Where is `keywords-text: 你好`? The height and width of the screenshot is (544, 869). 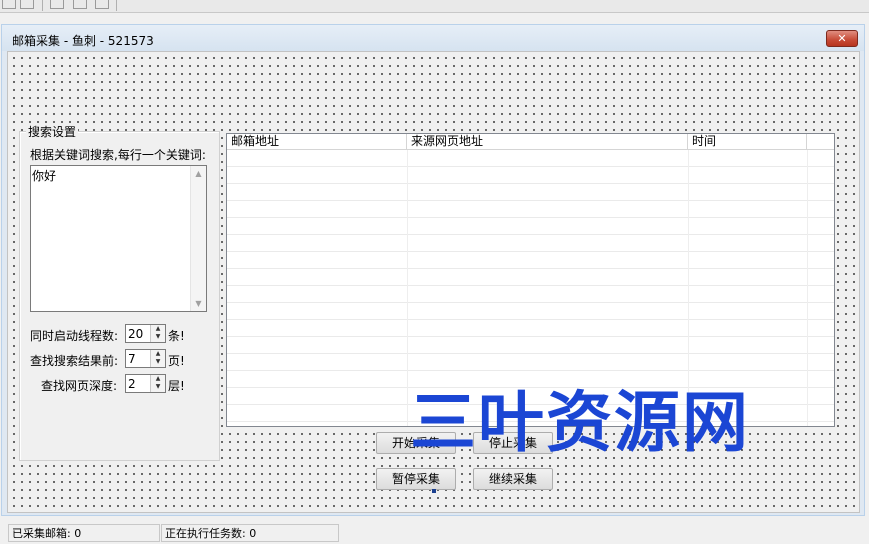 keywords-text: 你好 is located at coordinates (44, 176).